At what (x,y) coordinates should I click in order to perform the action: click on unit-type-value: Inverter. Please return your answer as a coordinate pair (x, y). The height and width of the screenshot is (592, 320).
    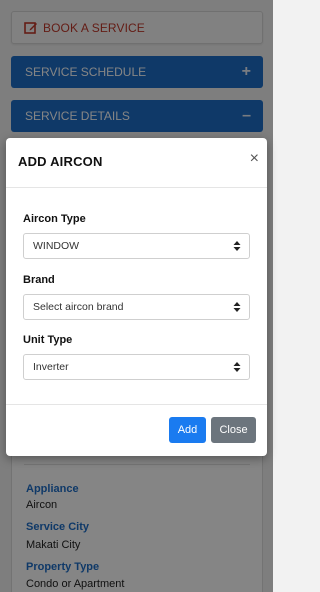
    Looking at the image, I should click on (51, 367).